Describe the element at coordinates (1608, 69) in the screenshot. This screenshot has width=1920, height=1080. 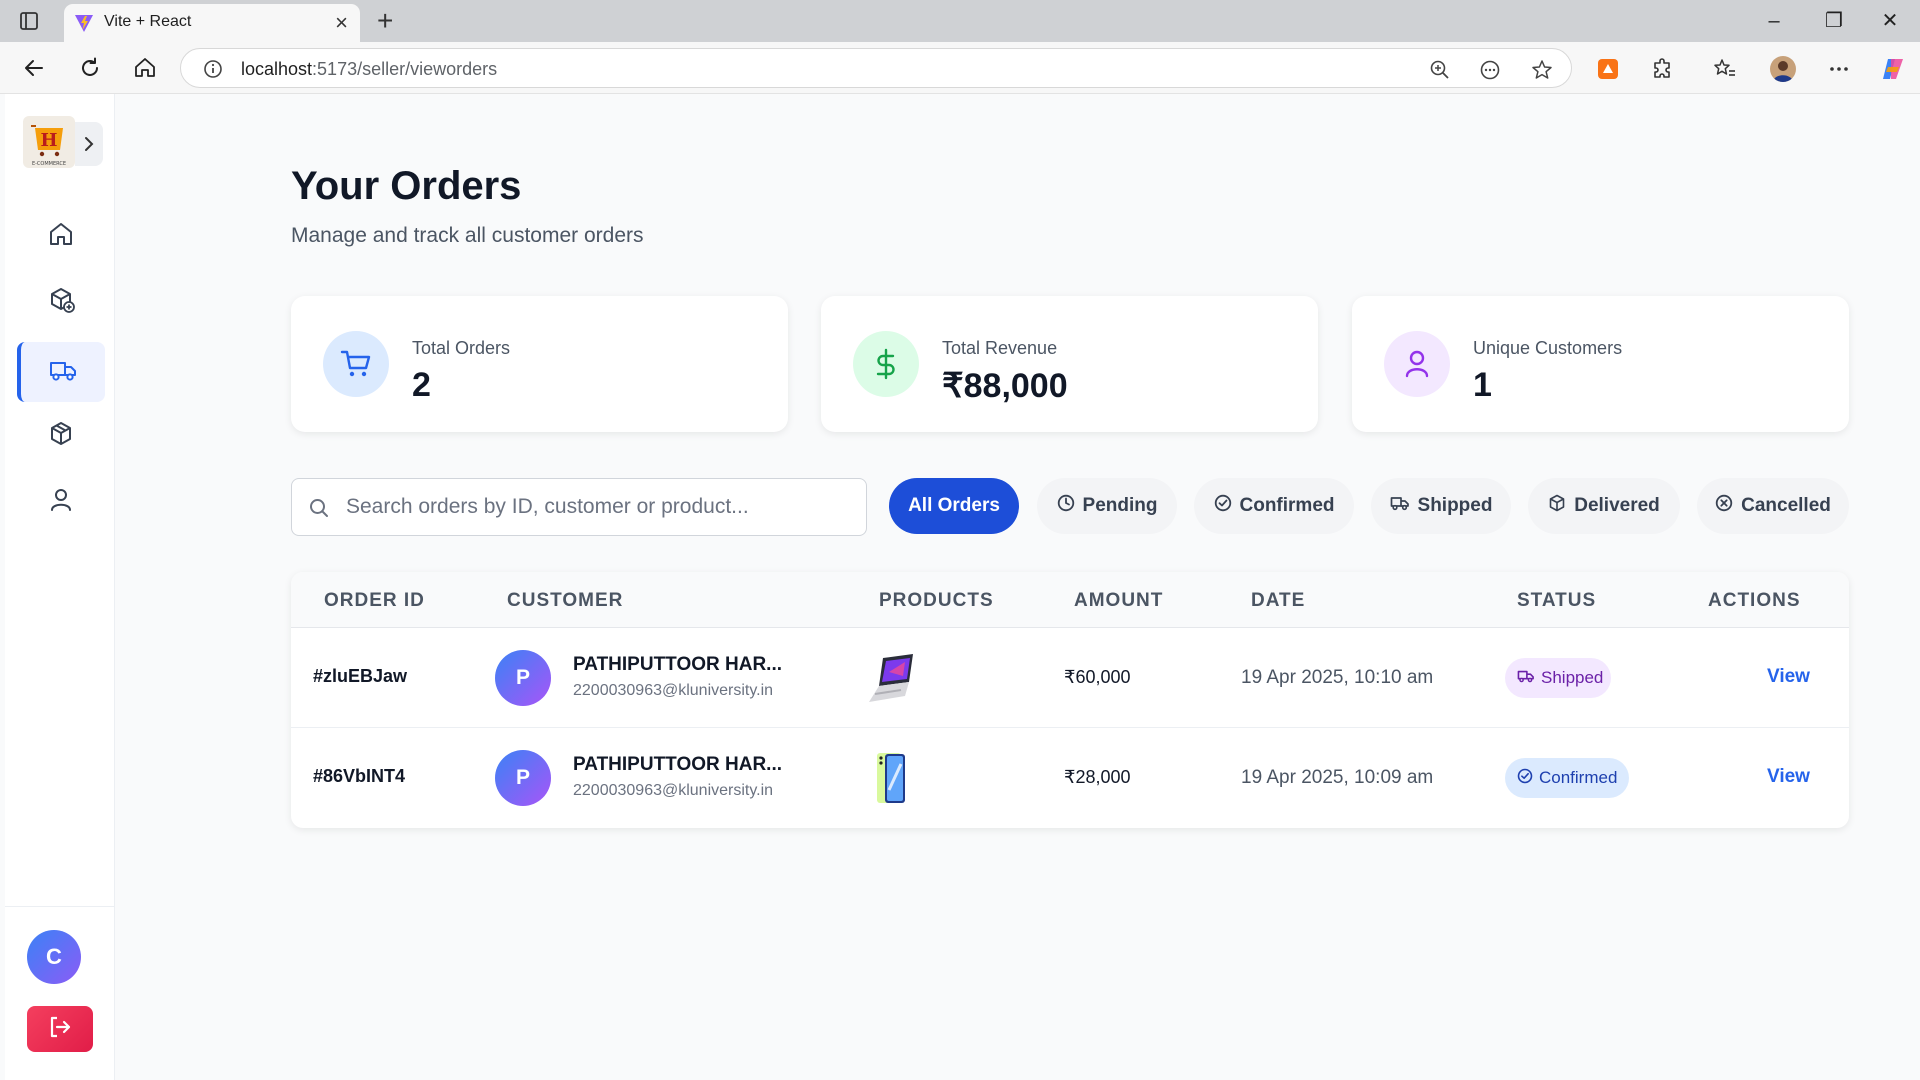
I see `extension-orange-icon` at that location.